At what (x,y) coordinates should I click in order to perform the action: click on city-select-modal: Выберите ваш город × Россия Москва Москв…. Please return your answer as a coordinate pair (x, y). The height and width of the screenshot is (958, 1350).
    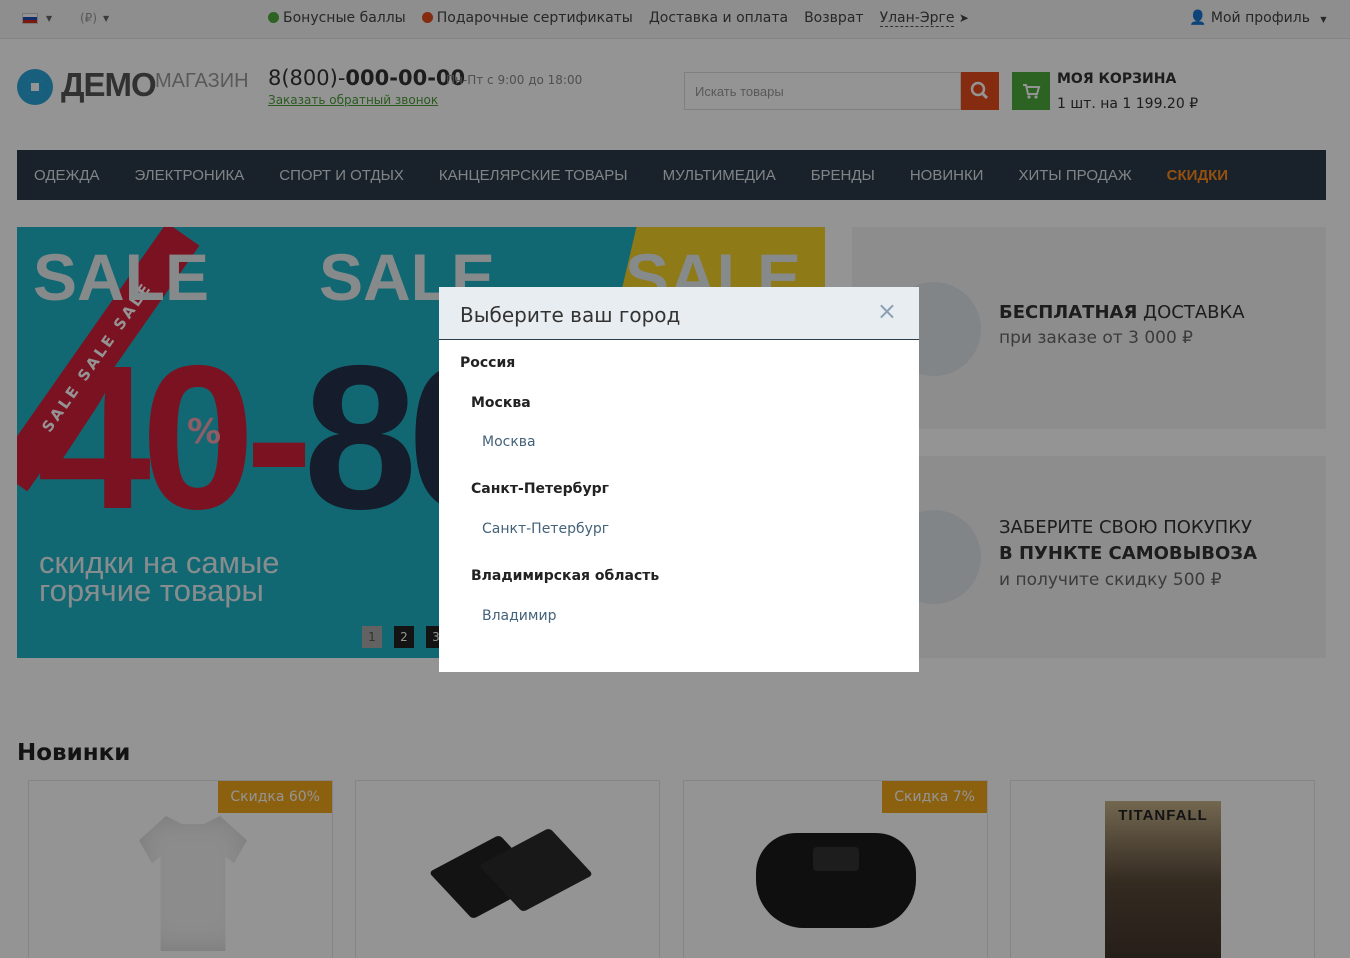
    Looking at the image, I should click on (679, 479).